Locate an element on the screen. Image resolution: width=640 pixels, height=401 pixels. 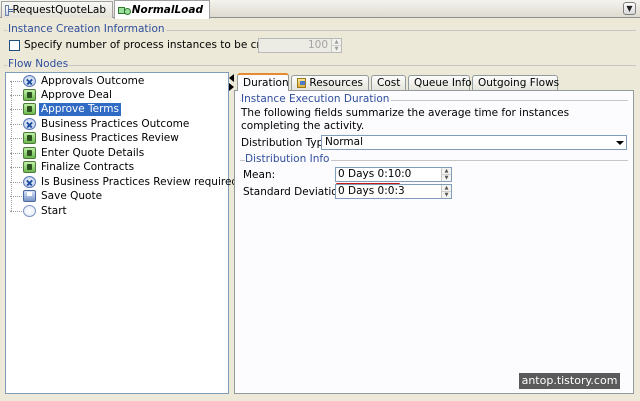
tree-item-label: Is Business Practices Review required? is located at coordinates (142, 181).